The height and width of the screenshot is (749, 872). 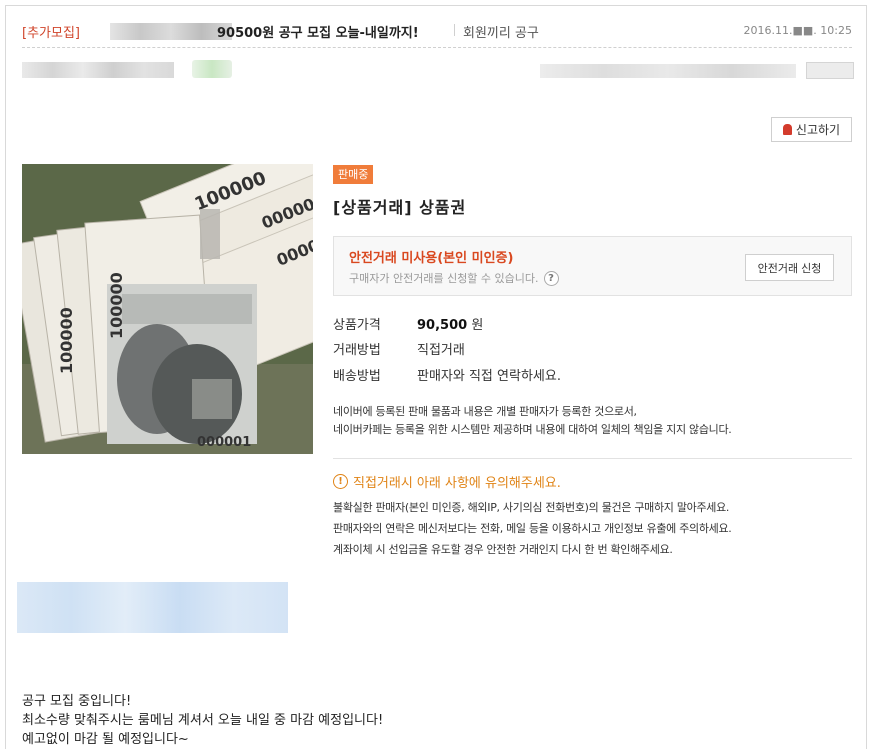 I want to click on shipping-method-row: 배송방법 판매자와 직접 연락하세요., so click(x=447, y=374).